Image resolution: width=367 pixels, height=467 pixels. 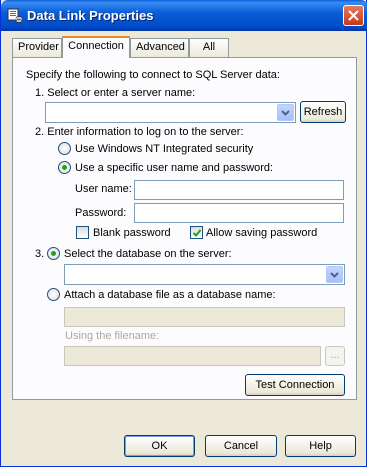 What do you see at coordinates (170, 112) in the screenshot?
I see `server-name-combo` at bounding box center [170, 112].